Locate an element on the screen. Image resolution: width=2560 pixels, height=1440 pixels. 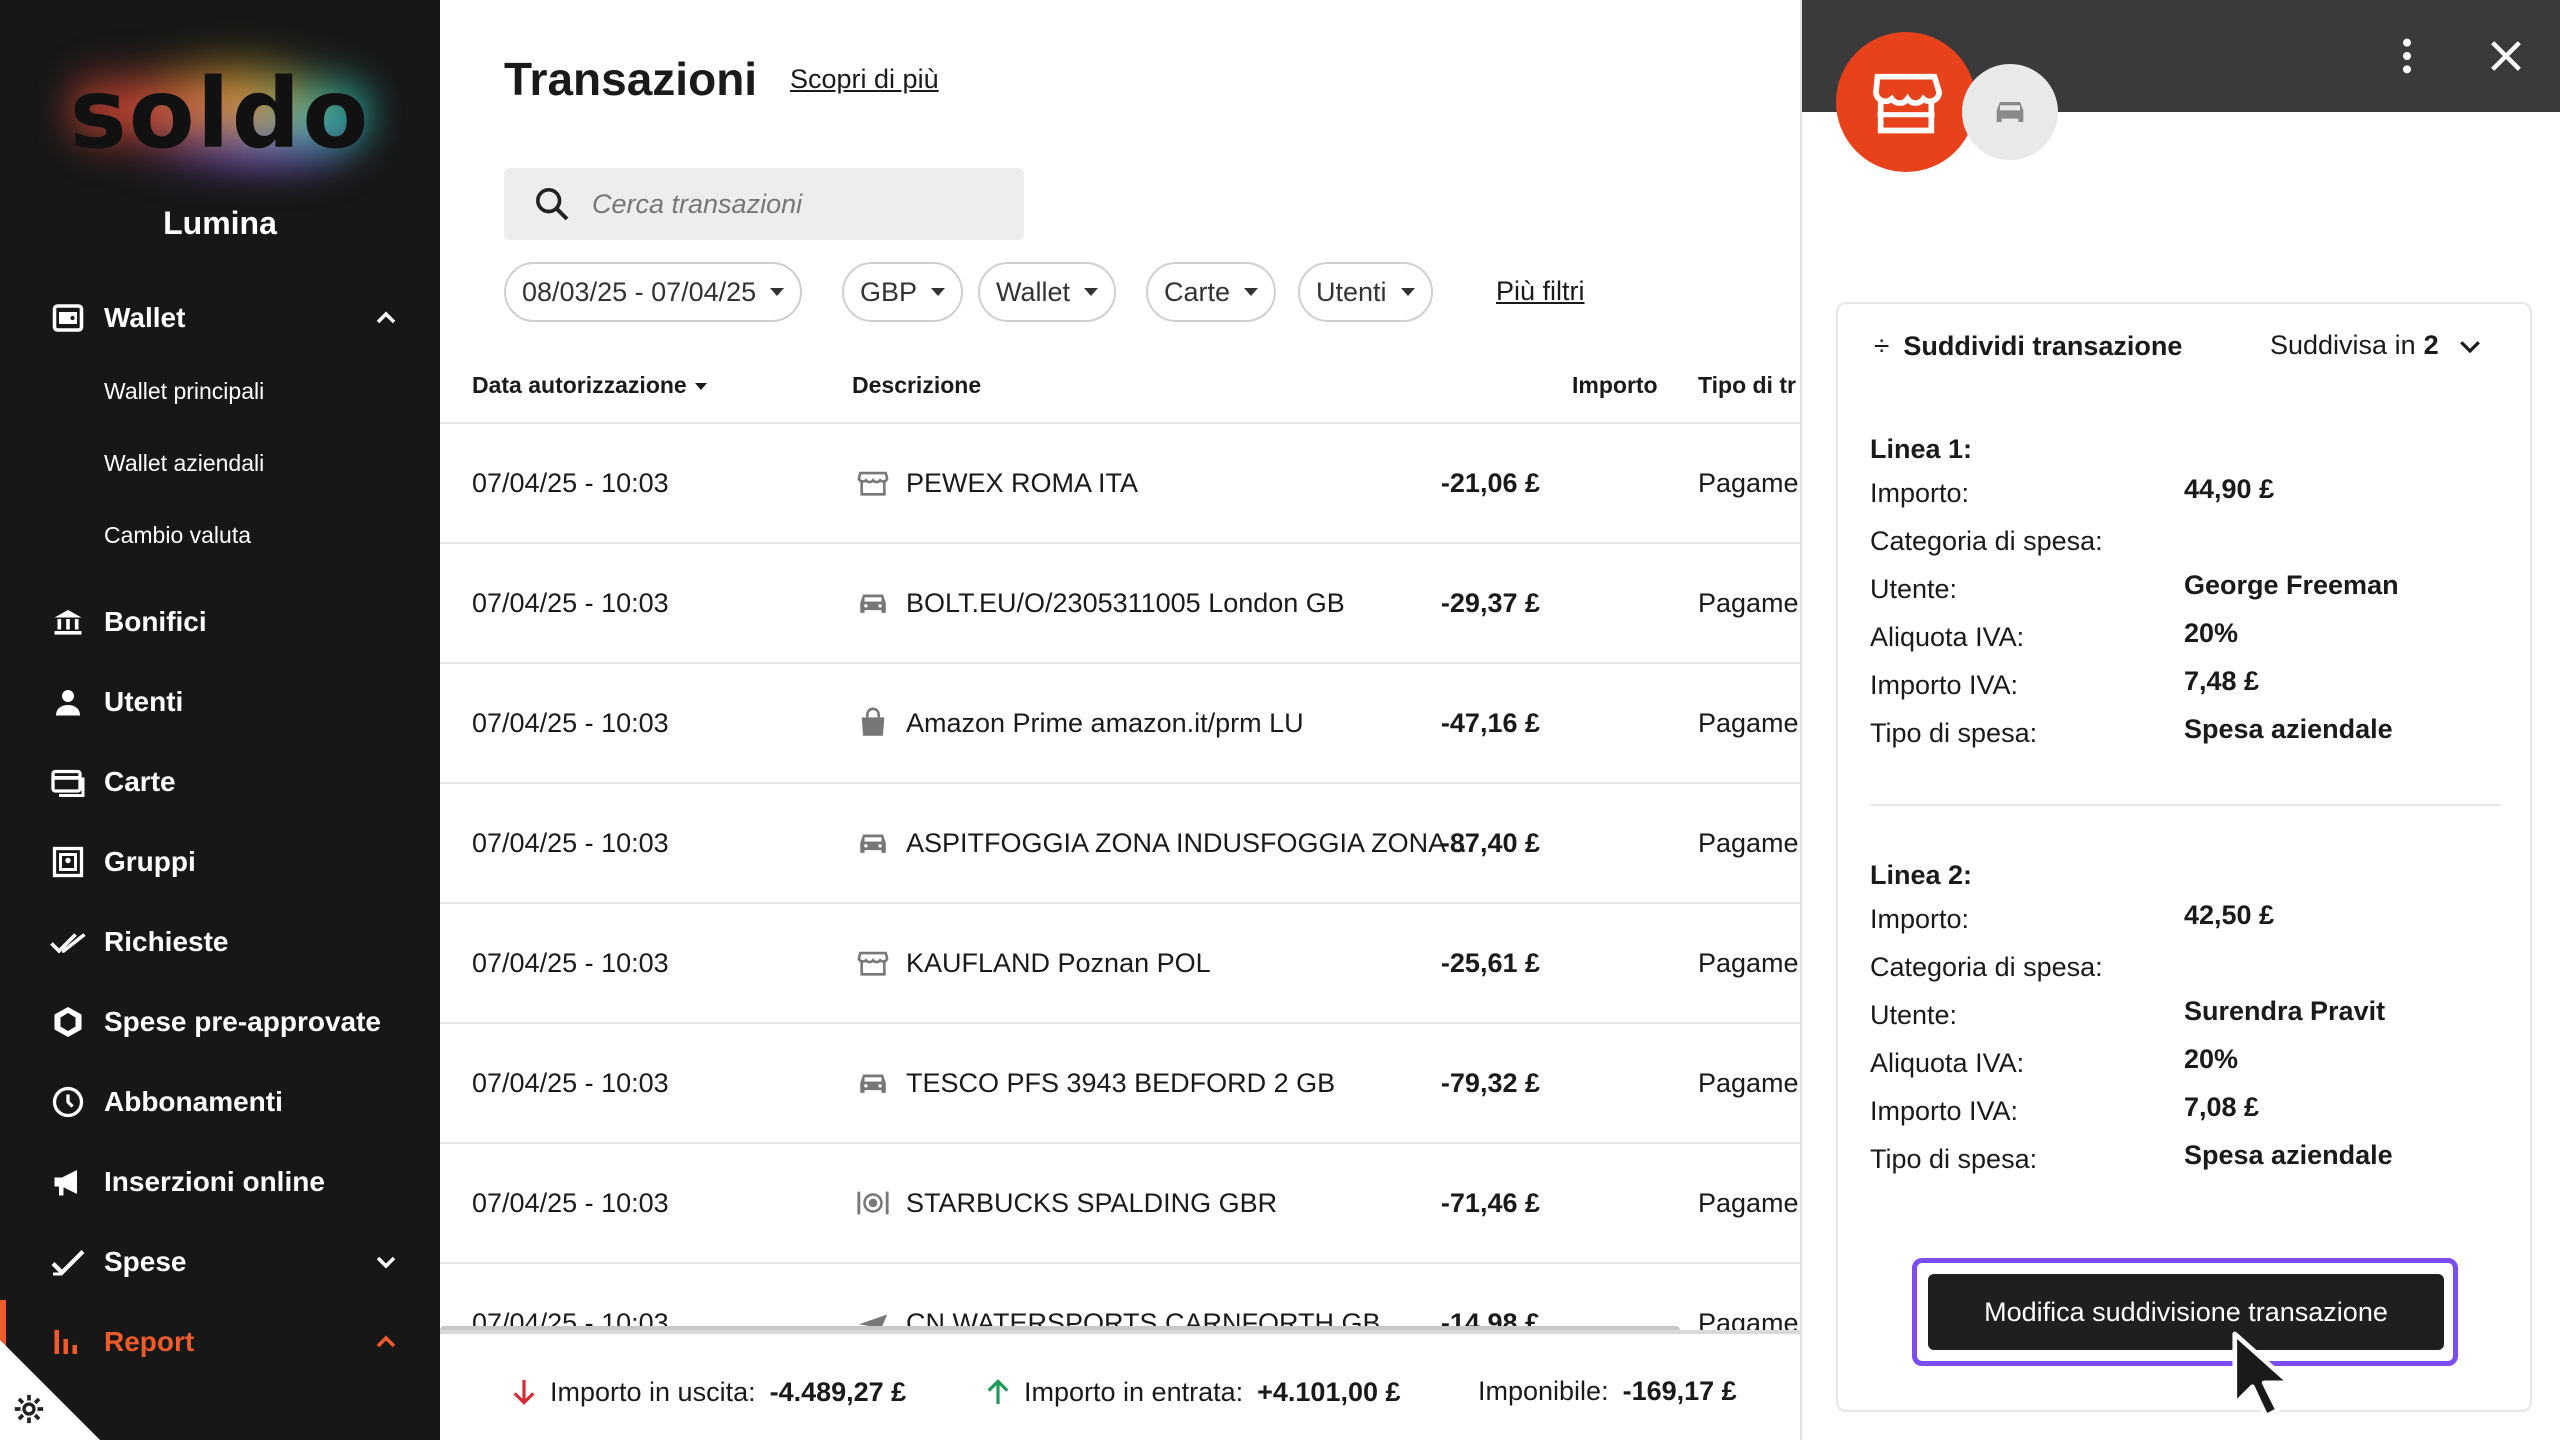
sidebar-item-abbonamenti: Abbonamenti is located at coordinates (165, 1102).